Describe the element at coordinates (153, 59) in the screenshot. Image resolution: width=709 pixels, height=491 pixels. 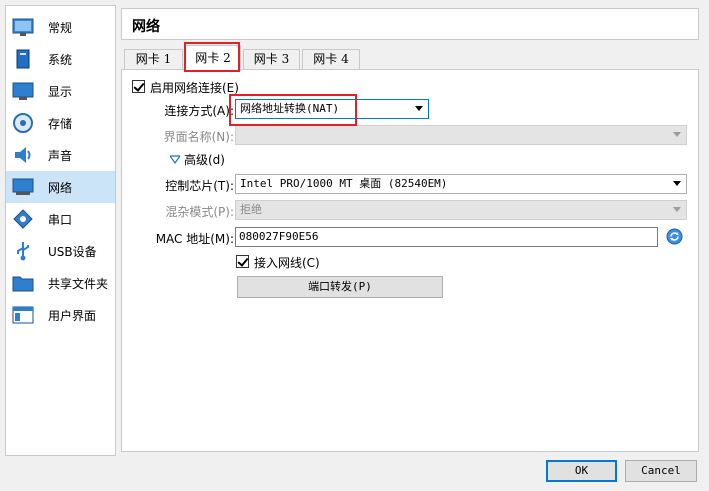
I see `tab-adapter-1: 网卡 1` at that location.